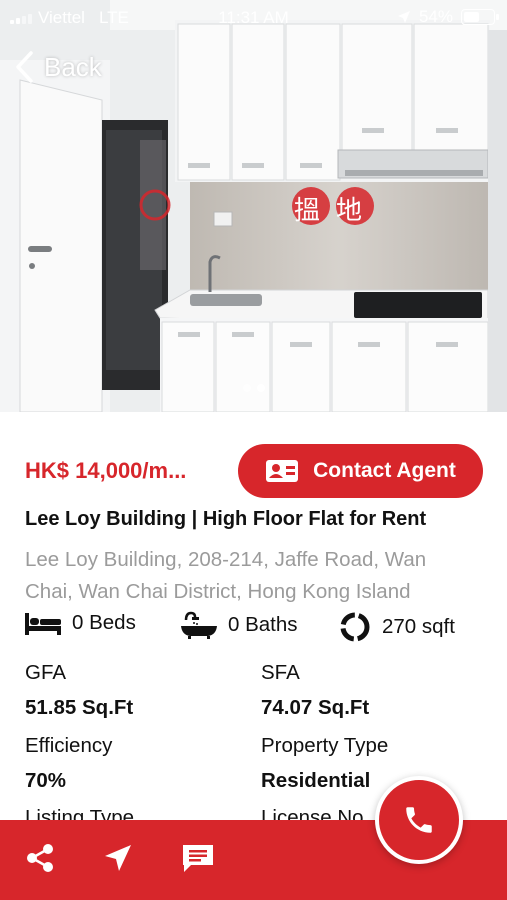 This screenshot has width=507, height=900. I want to click on navigate-button, so click(118, 858).